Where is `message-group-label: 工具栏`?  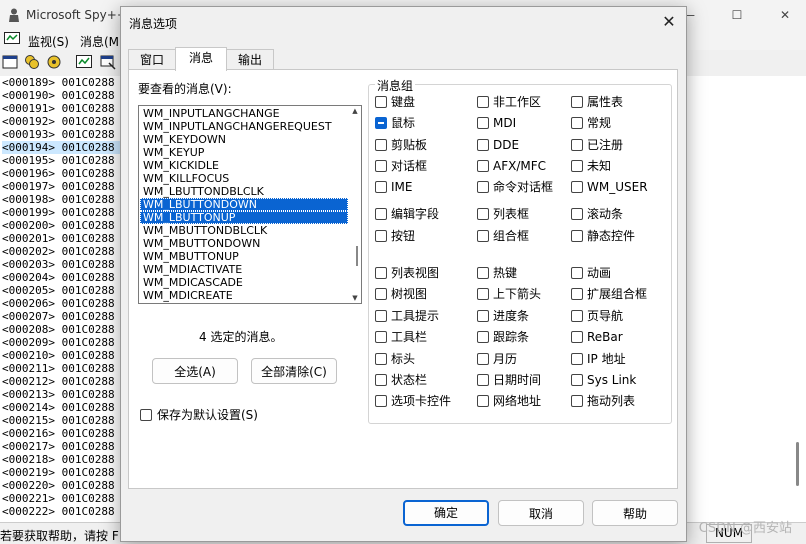
message-group-label: 工具栏 is located at coordinates (409, 337).